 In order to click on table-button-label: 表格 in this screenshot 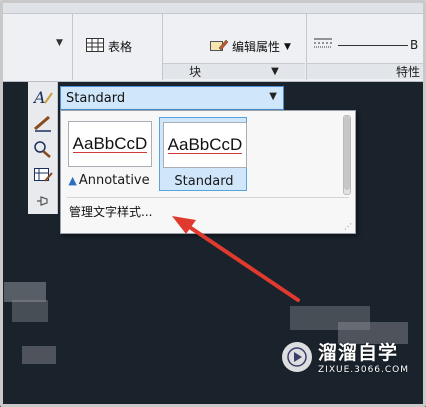, I will do `click(120, 47)`.